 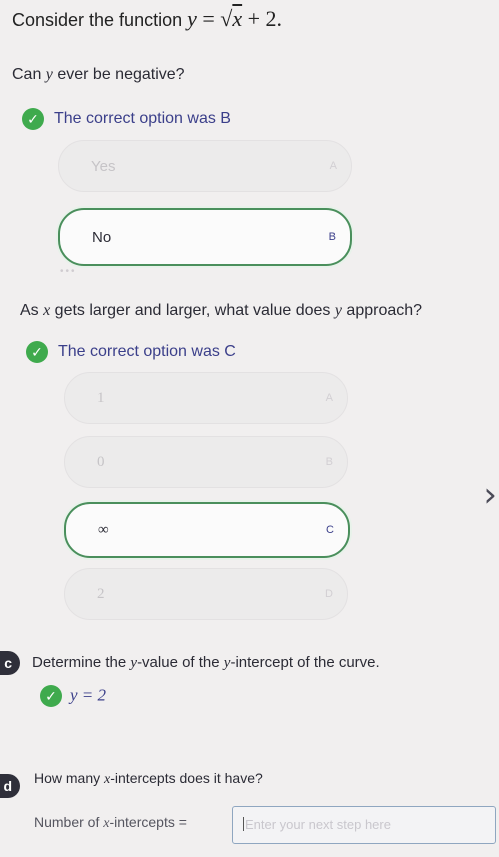 I want to click on option-no: No B, so click(x=205, y=237).